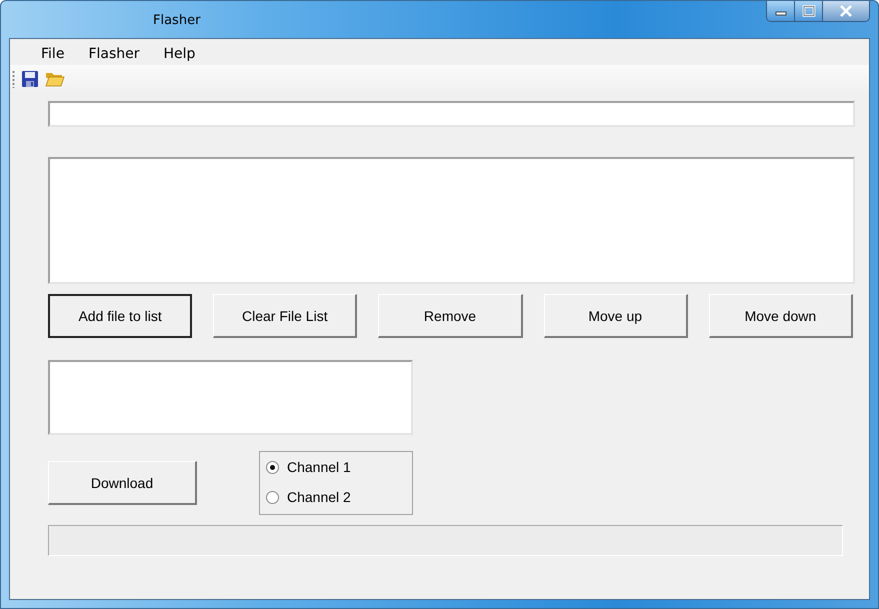 This screenshot has height=609, width=879. Describe the element at coordinates (780, 316) in the screenshot. I see `list-action-button: Move down` at that location.